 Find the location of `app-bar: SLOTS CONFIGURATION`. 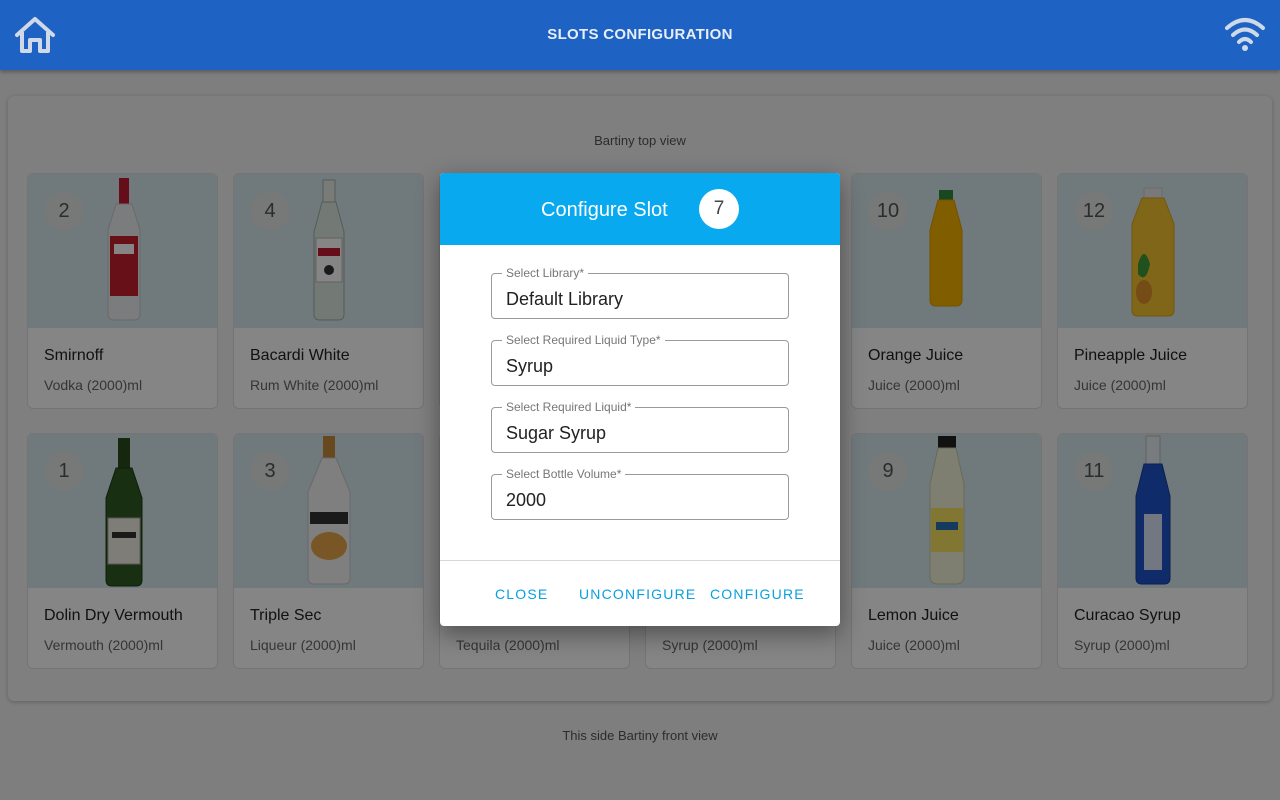

app-bar: SLOTS CONFIGURATION is located at coordinates (640, 35).